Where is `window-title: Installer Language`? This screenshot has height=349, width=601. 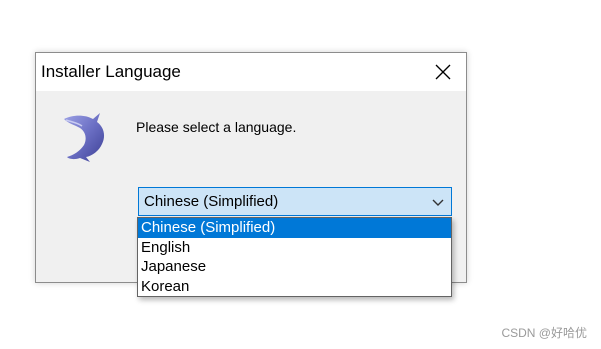 window-title: Installer Language is located at coordinates (111, 71).